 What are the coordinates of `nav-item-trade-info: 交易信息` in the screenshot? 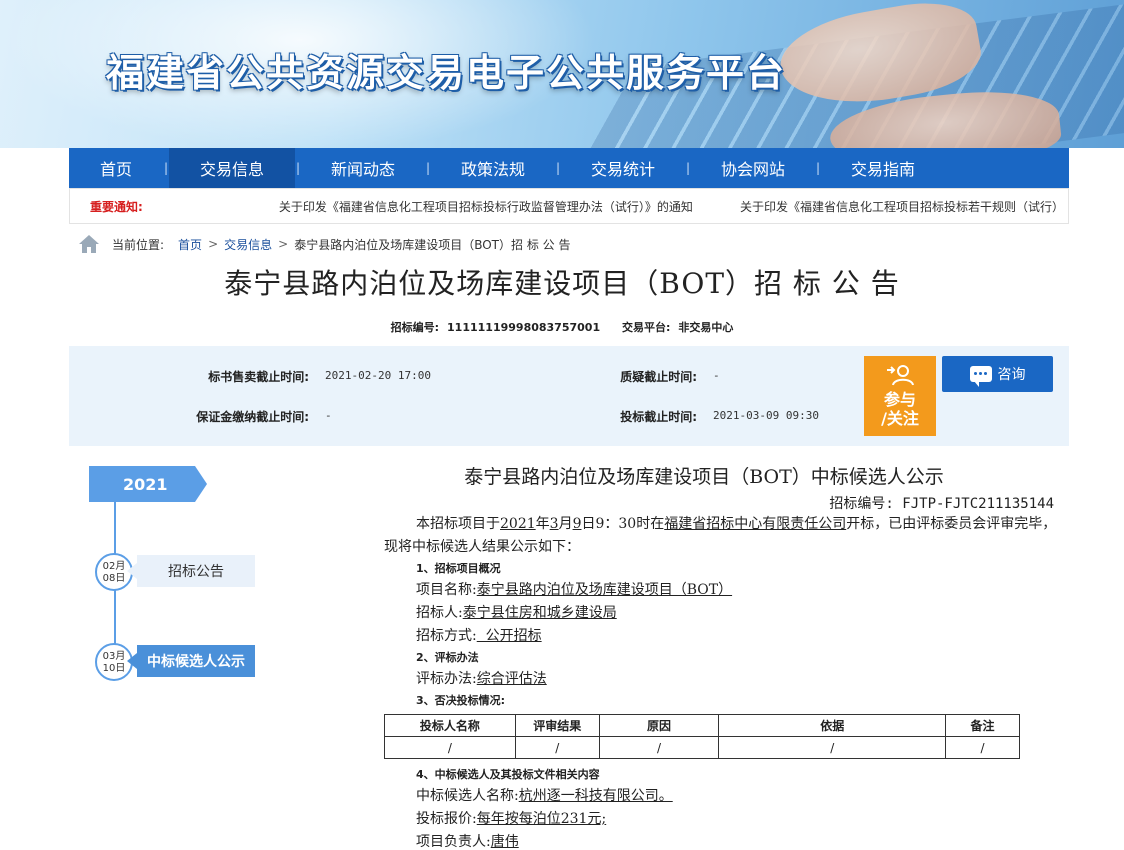 It's located at (232, 168).